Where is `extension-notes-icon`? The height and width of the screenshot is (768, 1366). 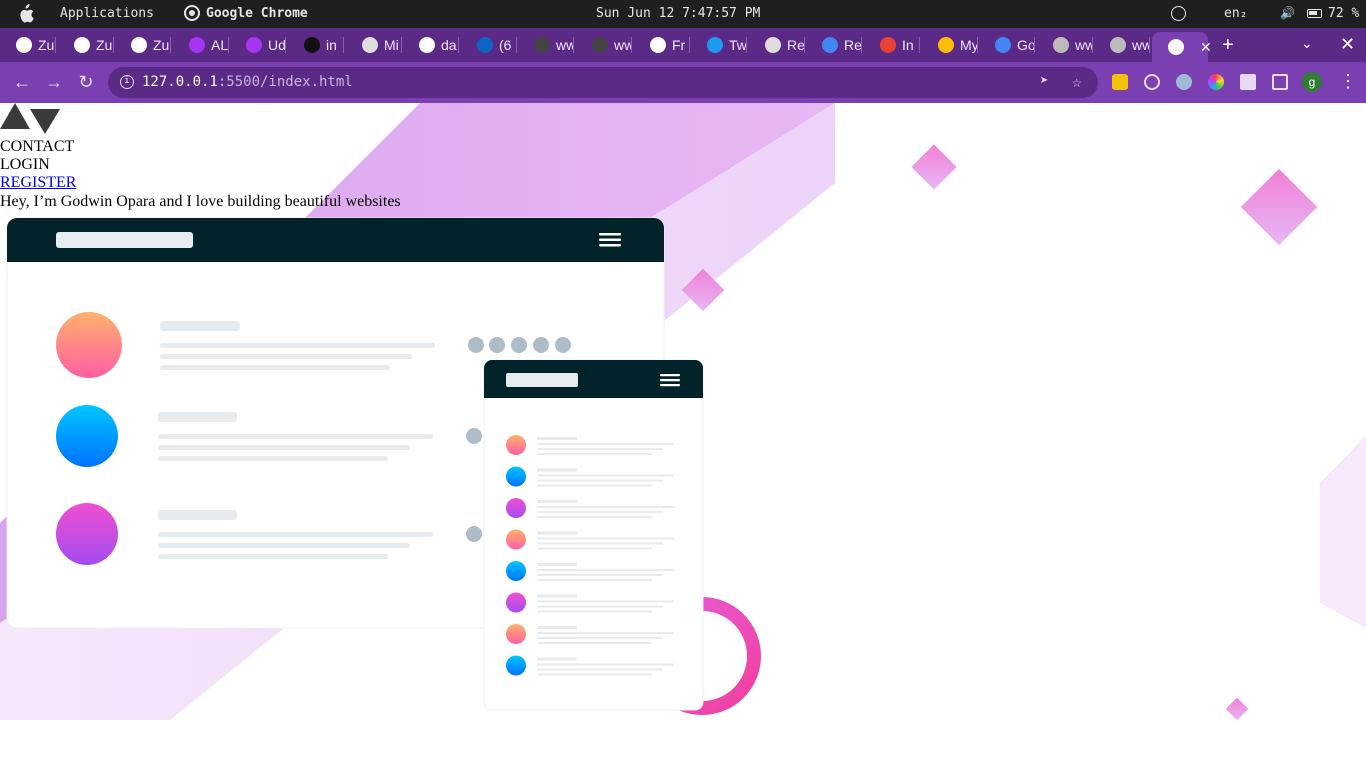 extension-notes-icon is located at coordinates (1120, 82).